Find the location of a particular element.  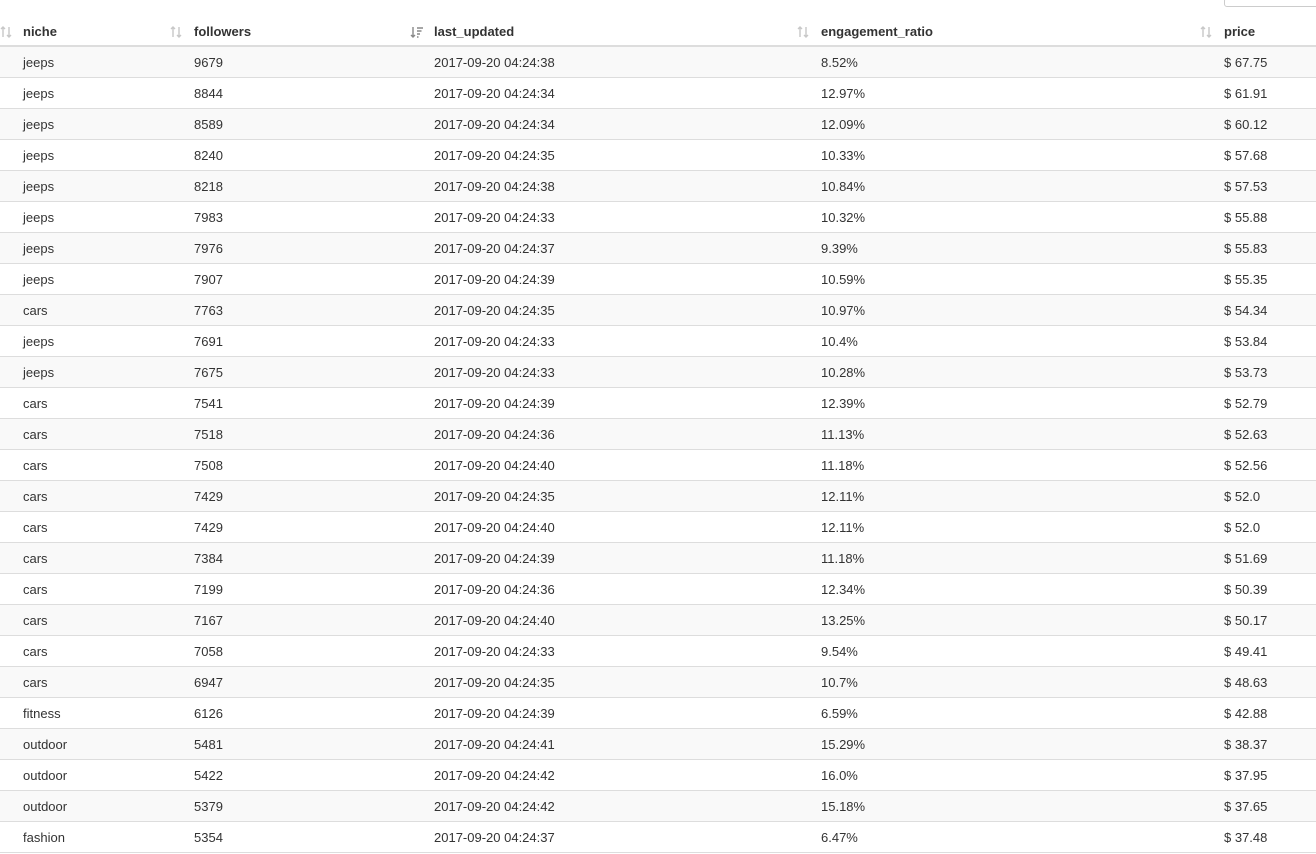

cell-price: $ 61.91 is located at coordinates (1246, 93).